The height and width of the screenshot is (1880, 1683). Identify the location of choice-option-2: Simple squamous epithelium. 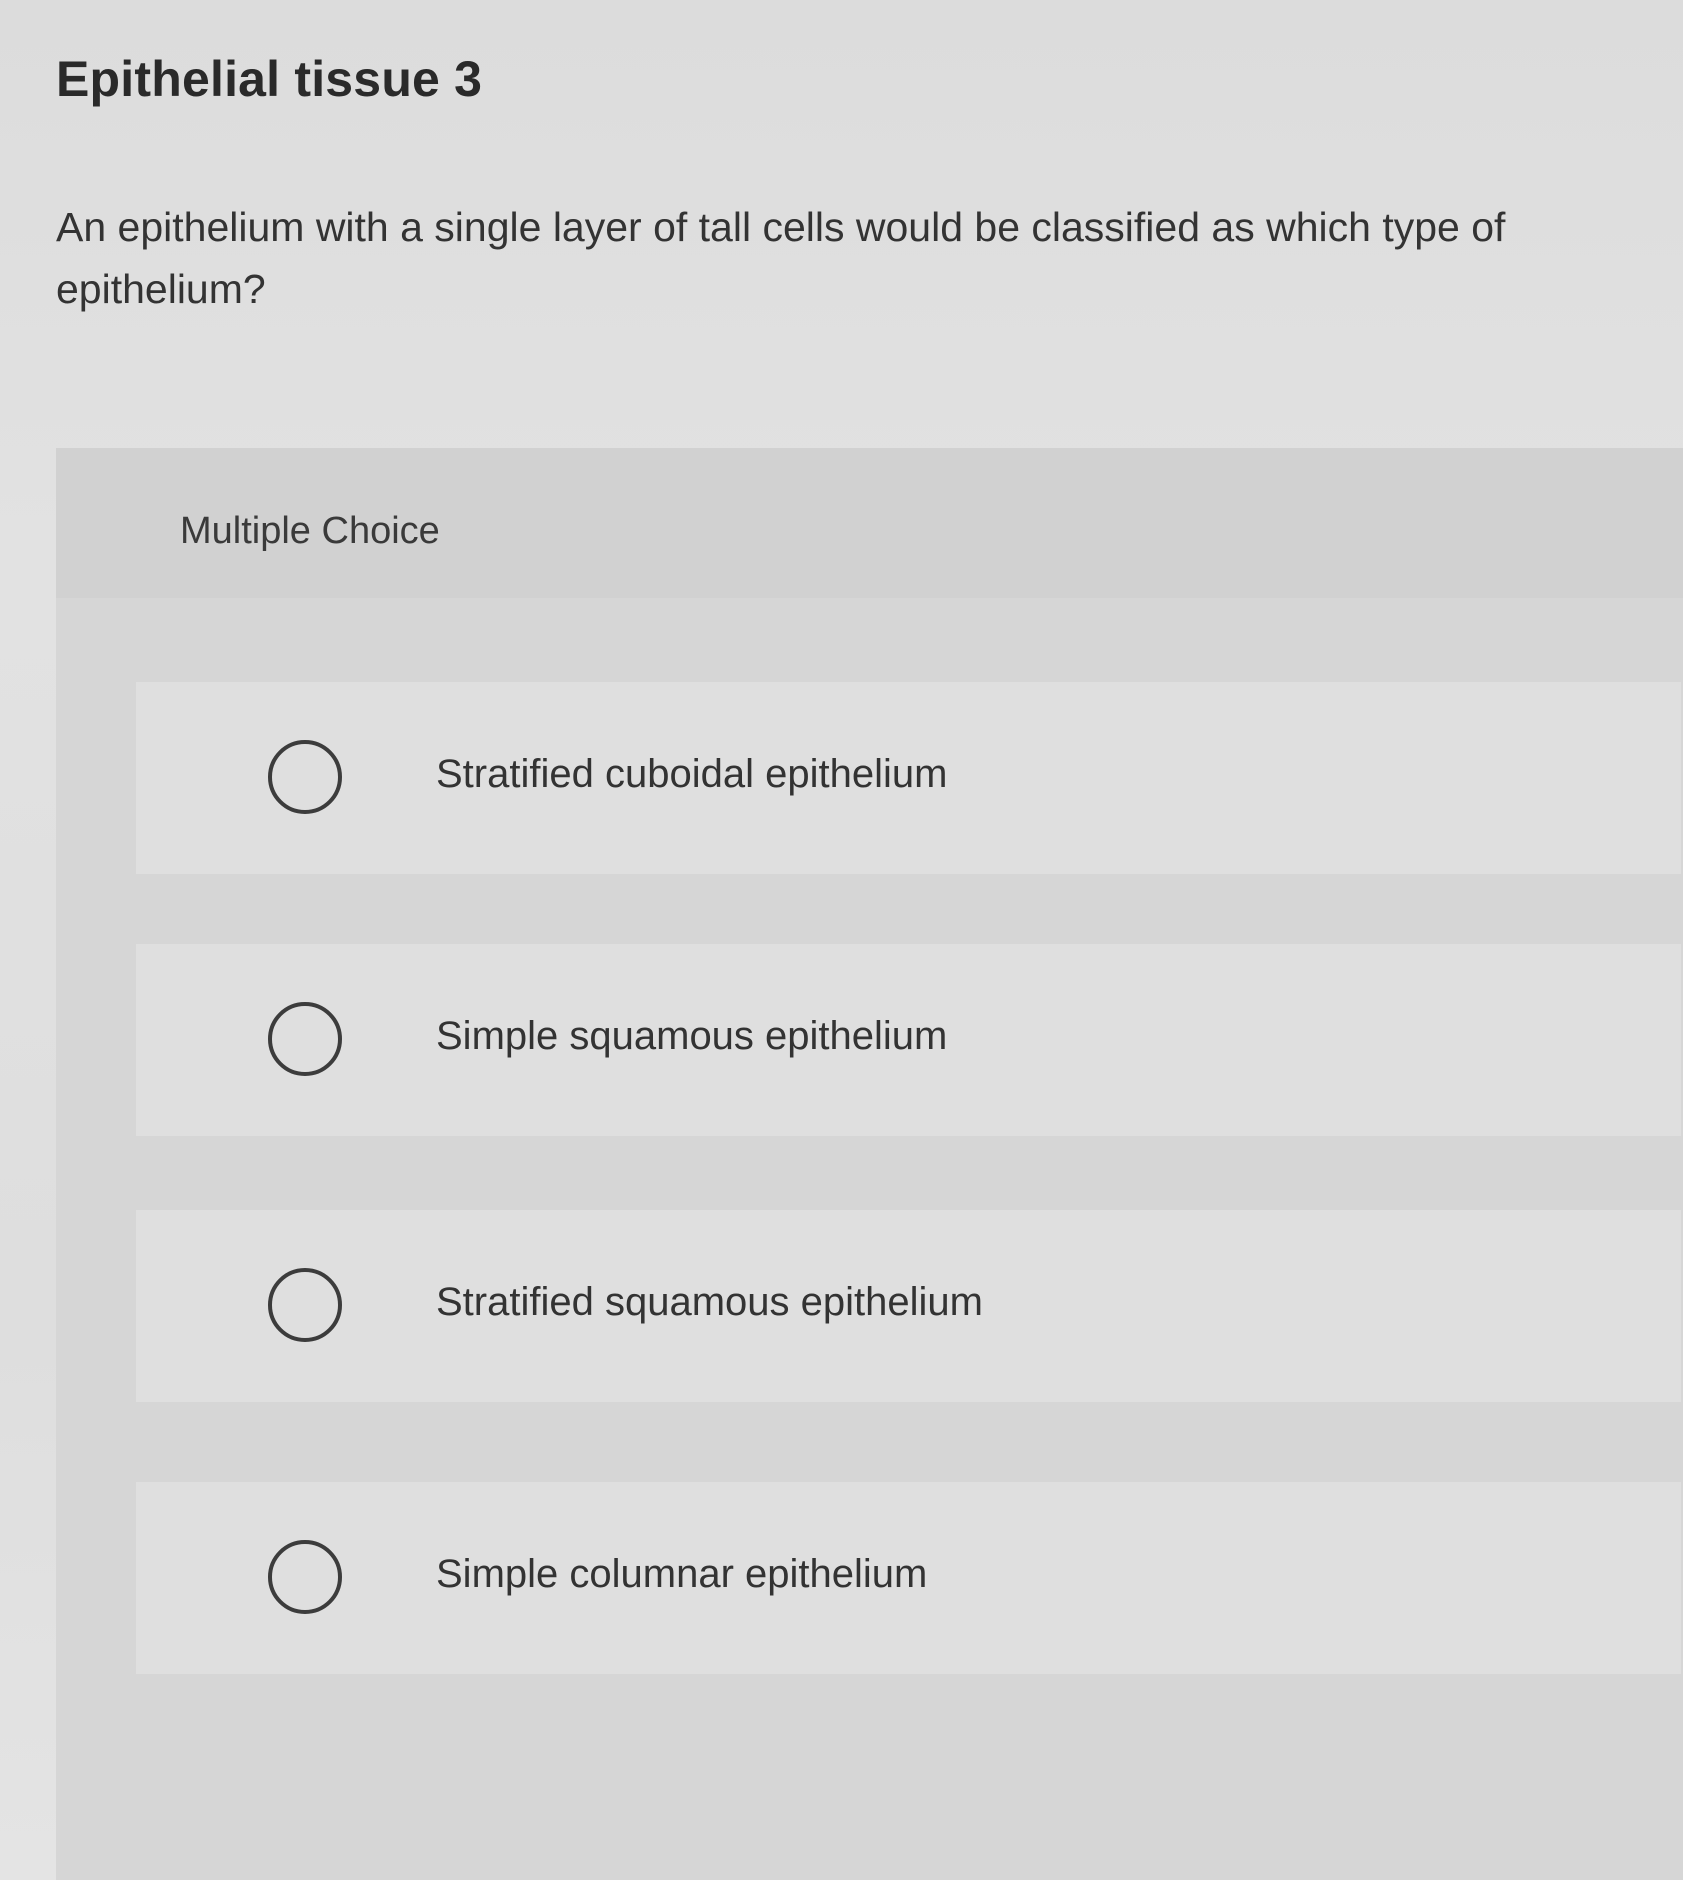
(908, 1040).